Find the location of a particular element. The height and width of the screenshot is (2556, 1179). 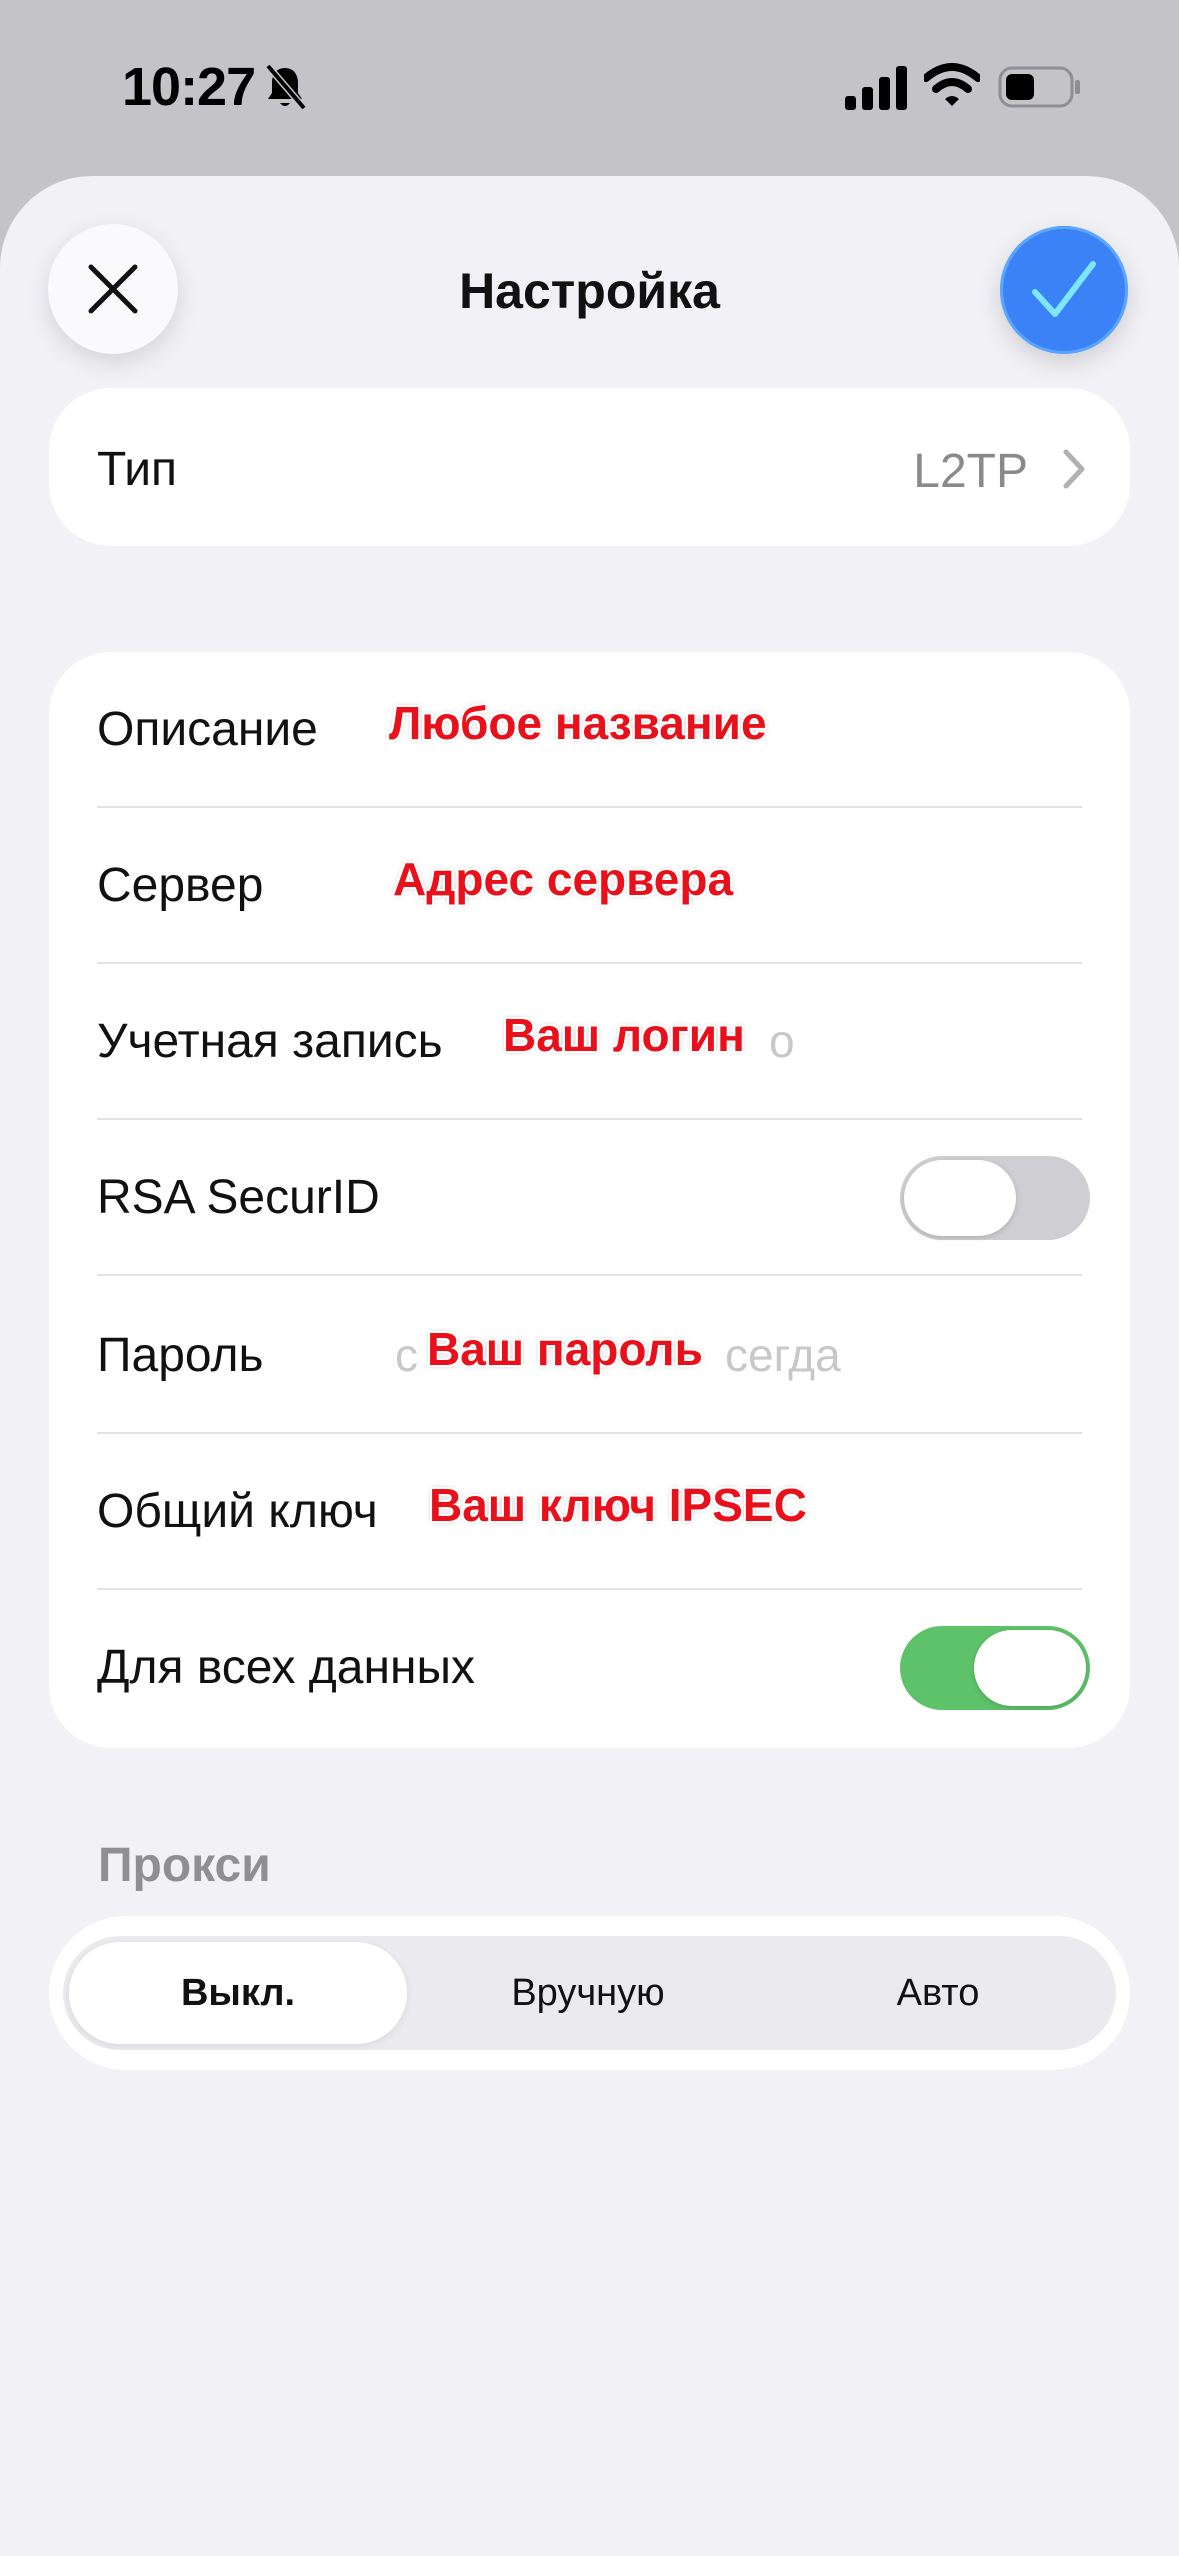

shared-key-row: Общий ключ Ваш ключ IPSEC is located at coordinates (589, 1512).